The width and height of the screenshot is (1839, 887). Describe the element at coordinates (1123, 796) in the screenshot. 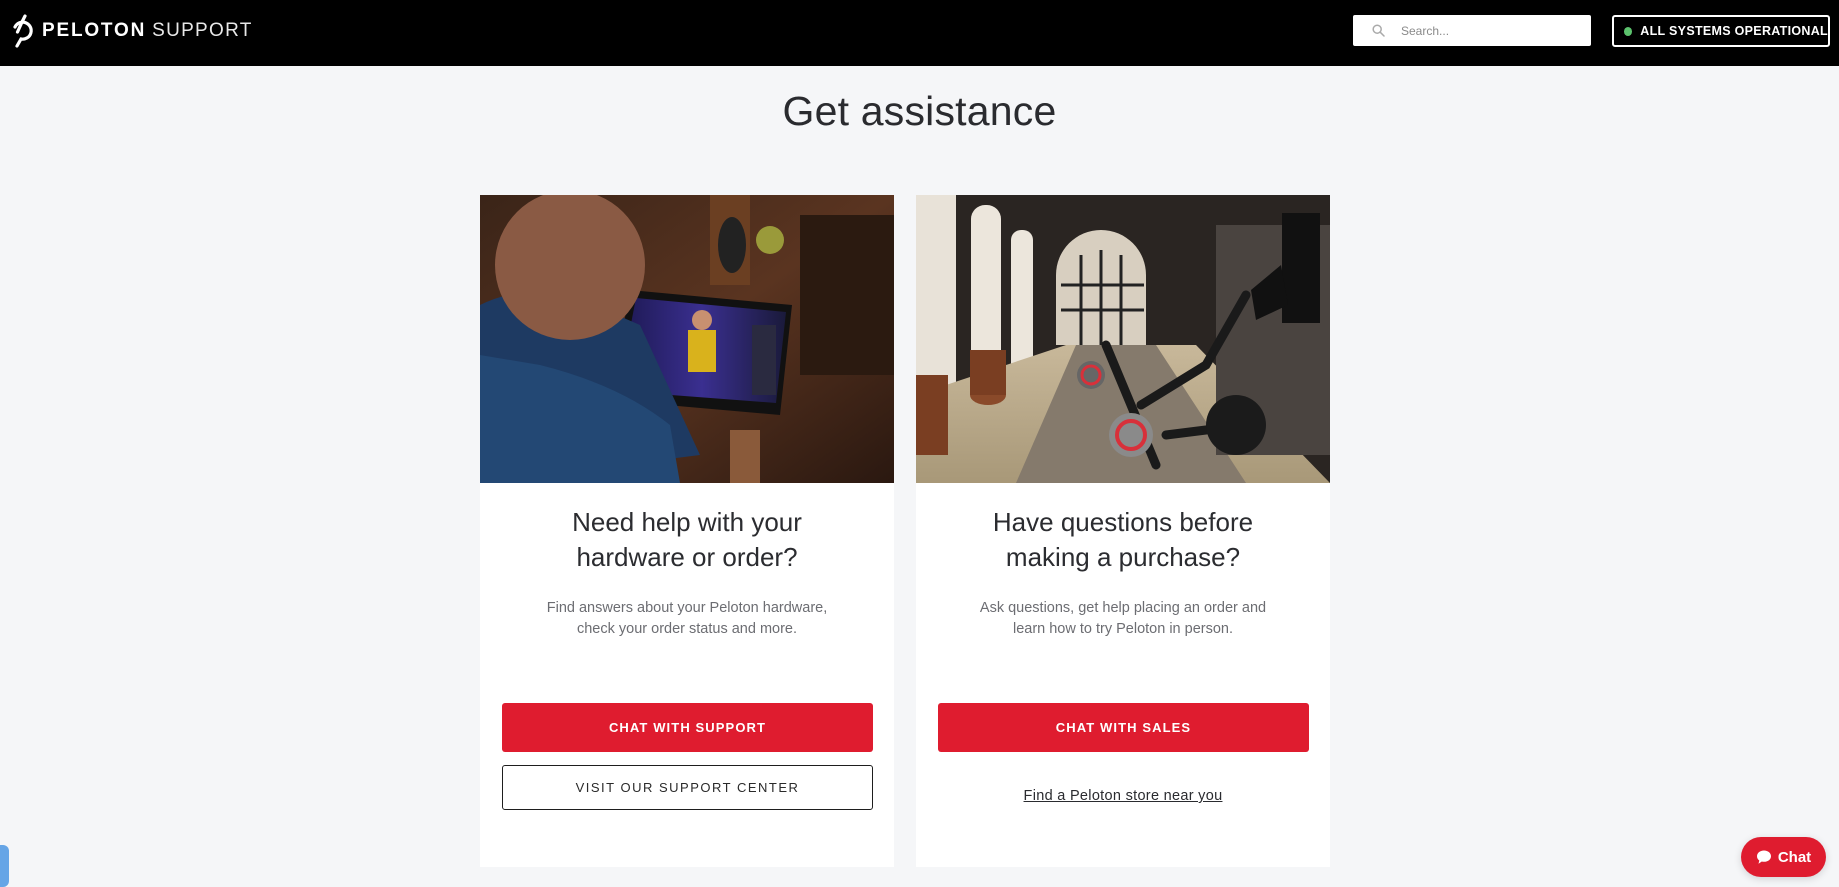

I see `find-store-link: Find a Peloton store near you` at that location.